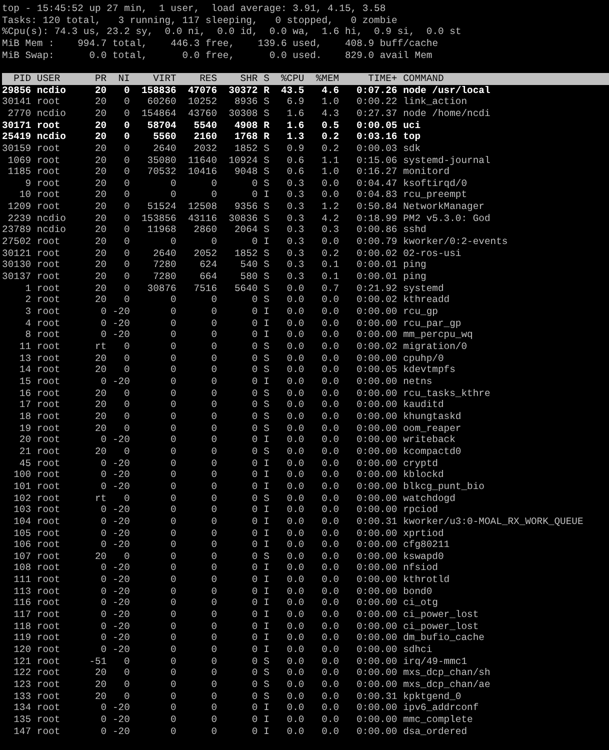  What do you see at coordinates (377, 114) in the screenshot?
I see `table-cell-text: 0:27.37` at bounding box center [377, 114].